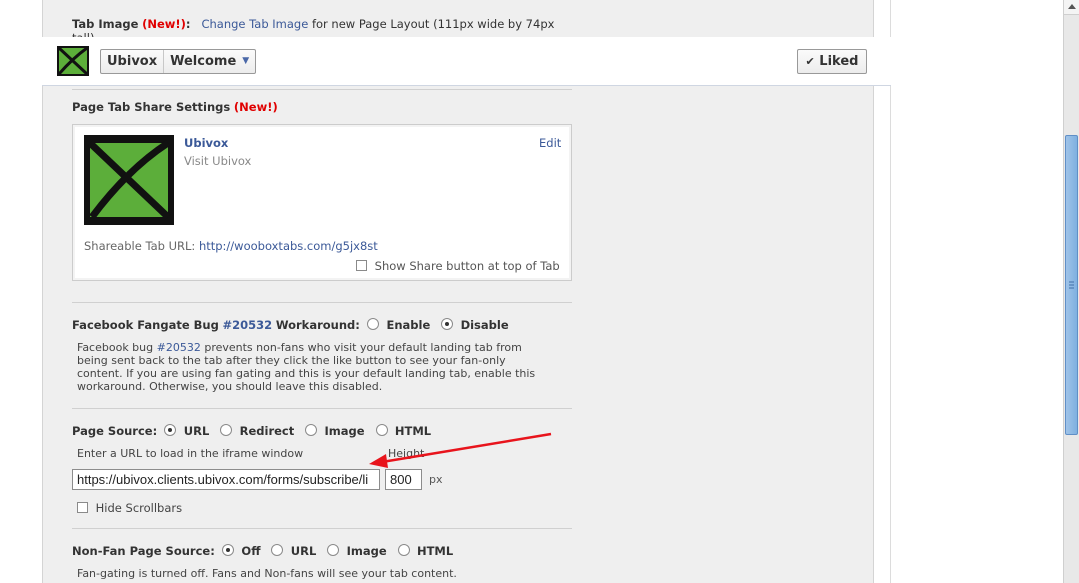 The width and height of the screenshot is (1079, 583). Describe the element at coordinates (303, 551) in the screenshot. I see `nonfan-url-label: URL` at that location.